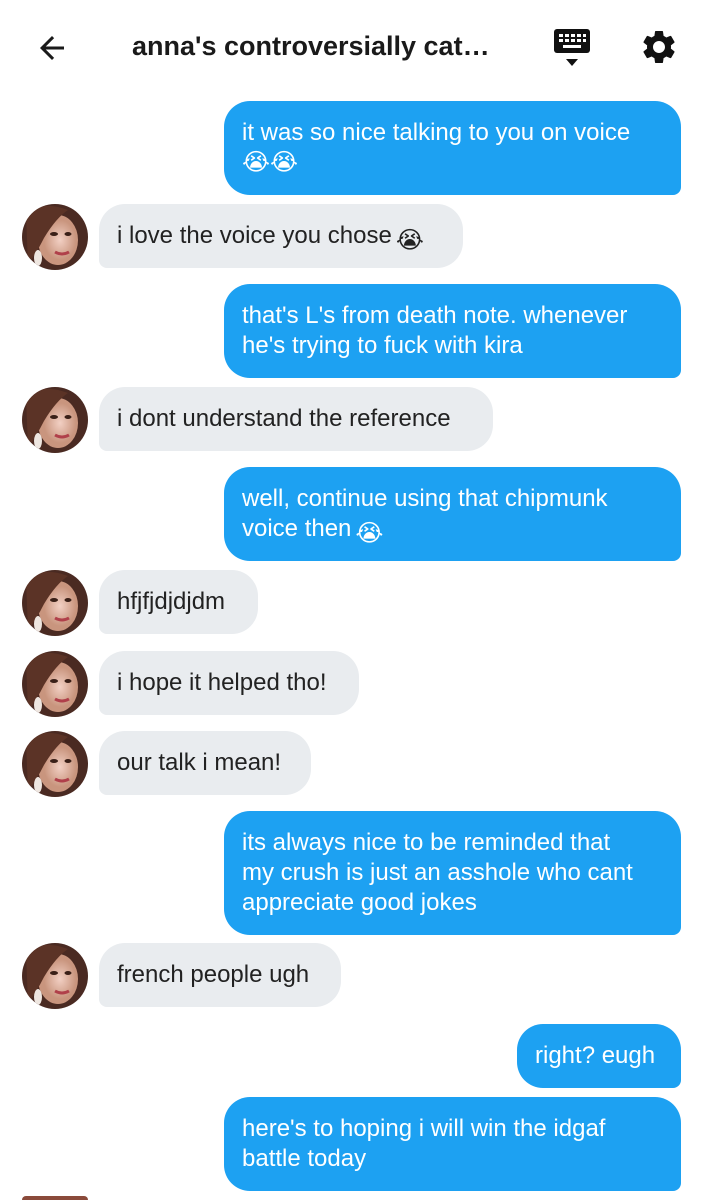 The height and width of the screenshot is (1200, 703). What do you see at coordinates (595, 1055) in the screenshot?
I see `message-text: right? eugh` at bounding box center [595, 1055].